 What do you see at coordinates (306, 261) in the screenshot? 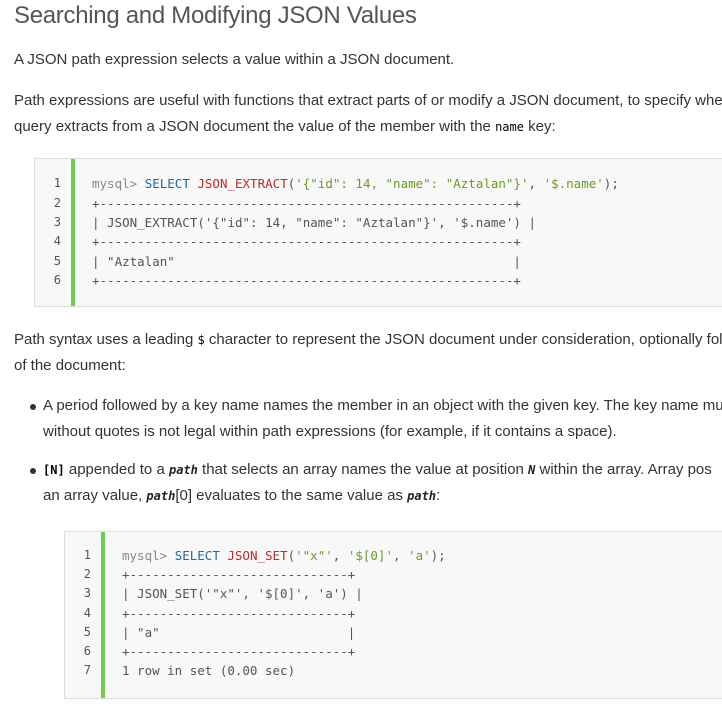
I see `code-line: | "Aztalan" |` at bounding box center [306, 261].